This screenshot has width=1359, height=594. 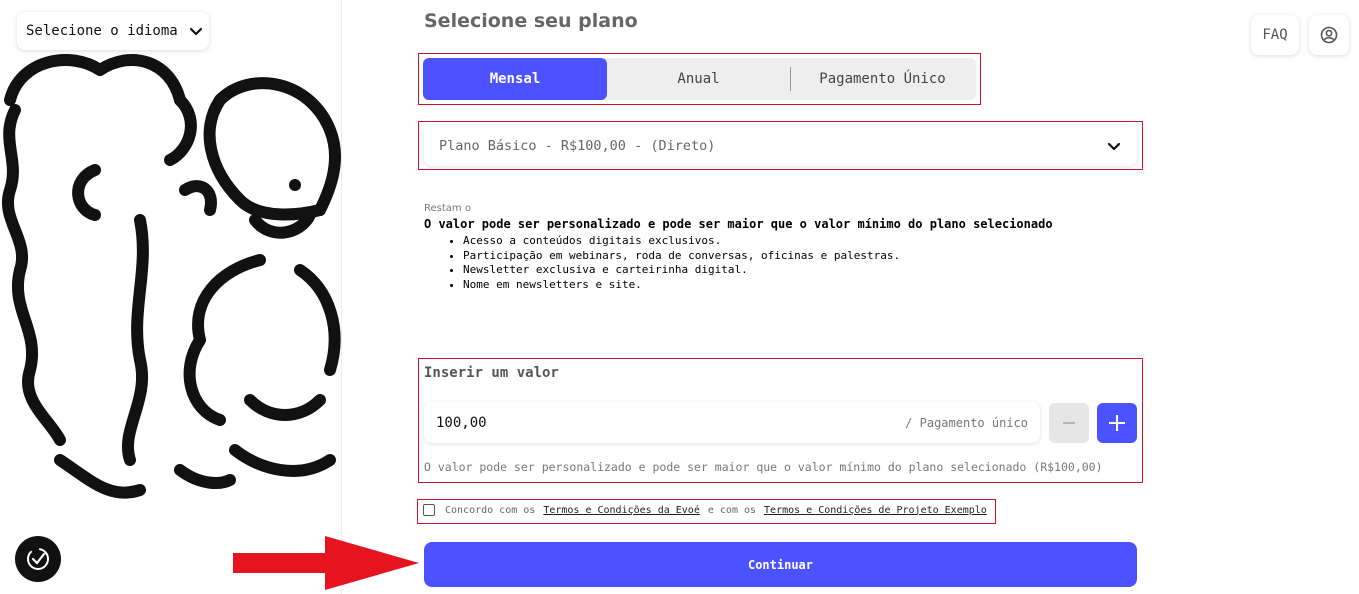 What do you see at coordinates (490, 510) in the screenshot?
I see `terms-prefix: Concordo com os` at bounding box center [490, 510].